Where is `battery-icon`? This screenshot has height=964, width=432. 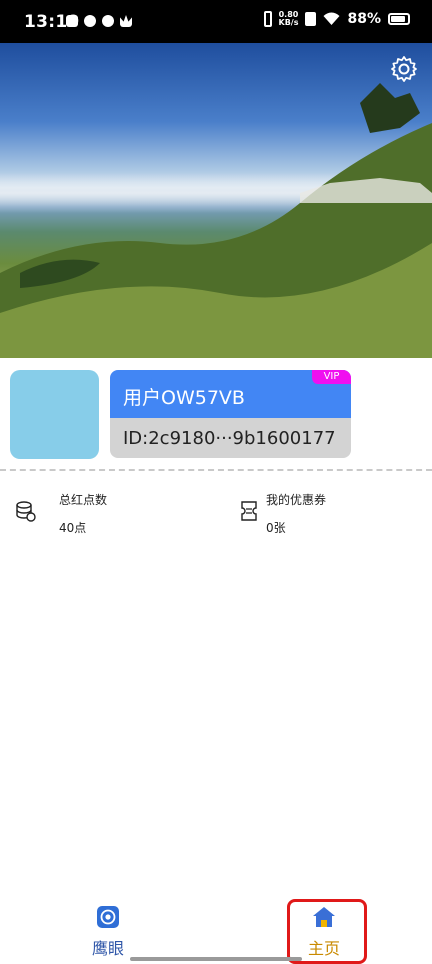
battery-icon is located at coordinates (399, 19).